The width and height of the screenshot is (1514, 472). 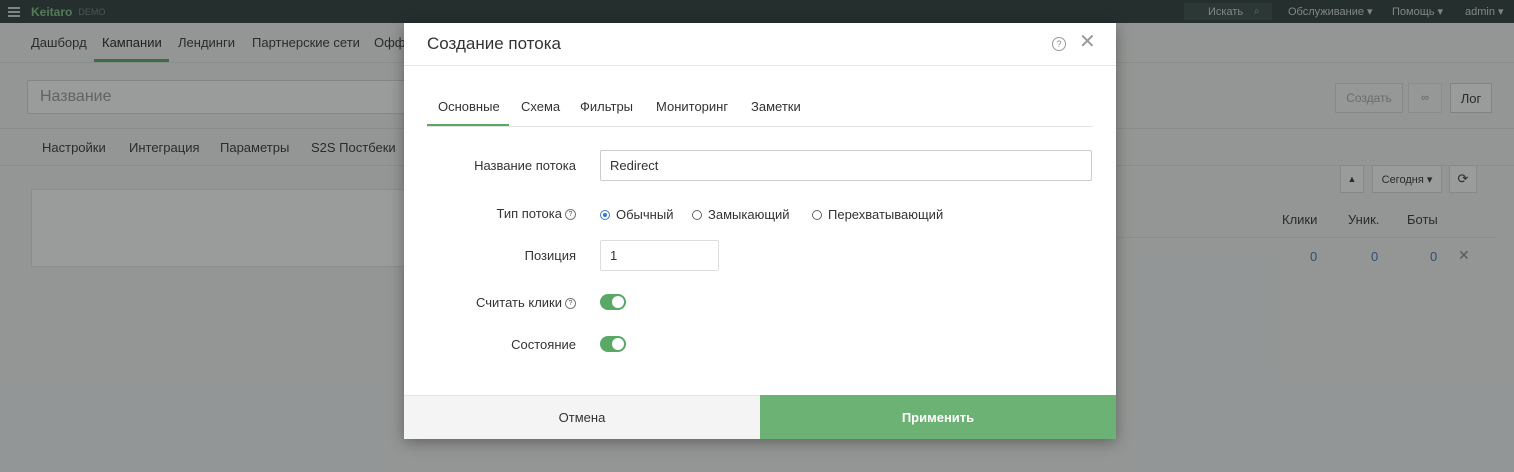 I want to click on position-input, so click(x=659, y=255).